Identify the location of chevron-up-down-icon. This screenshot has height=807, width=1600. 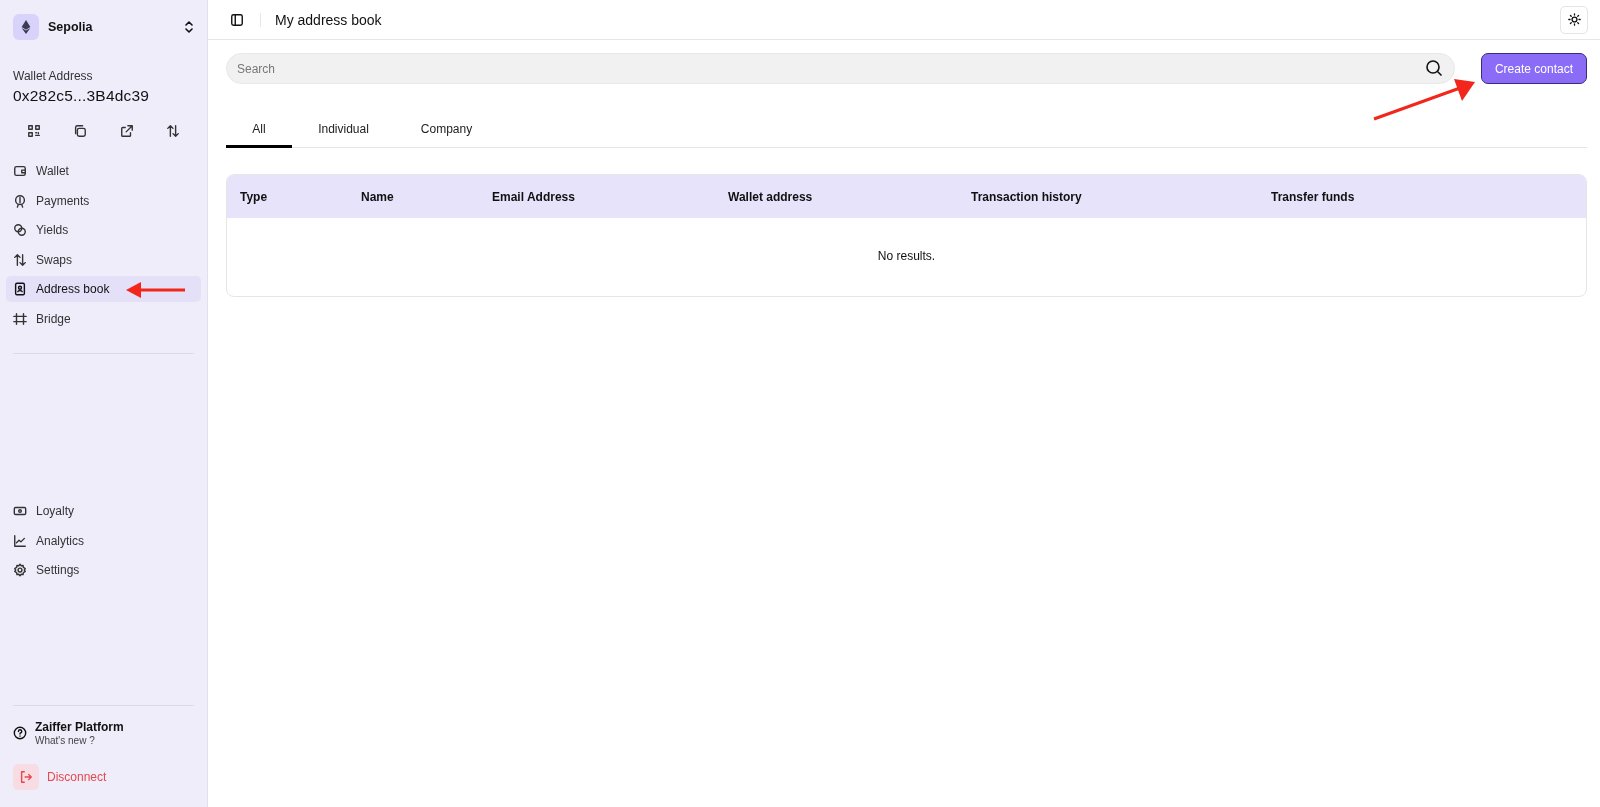
(189, 27).